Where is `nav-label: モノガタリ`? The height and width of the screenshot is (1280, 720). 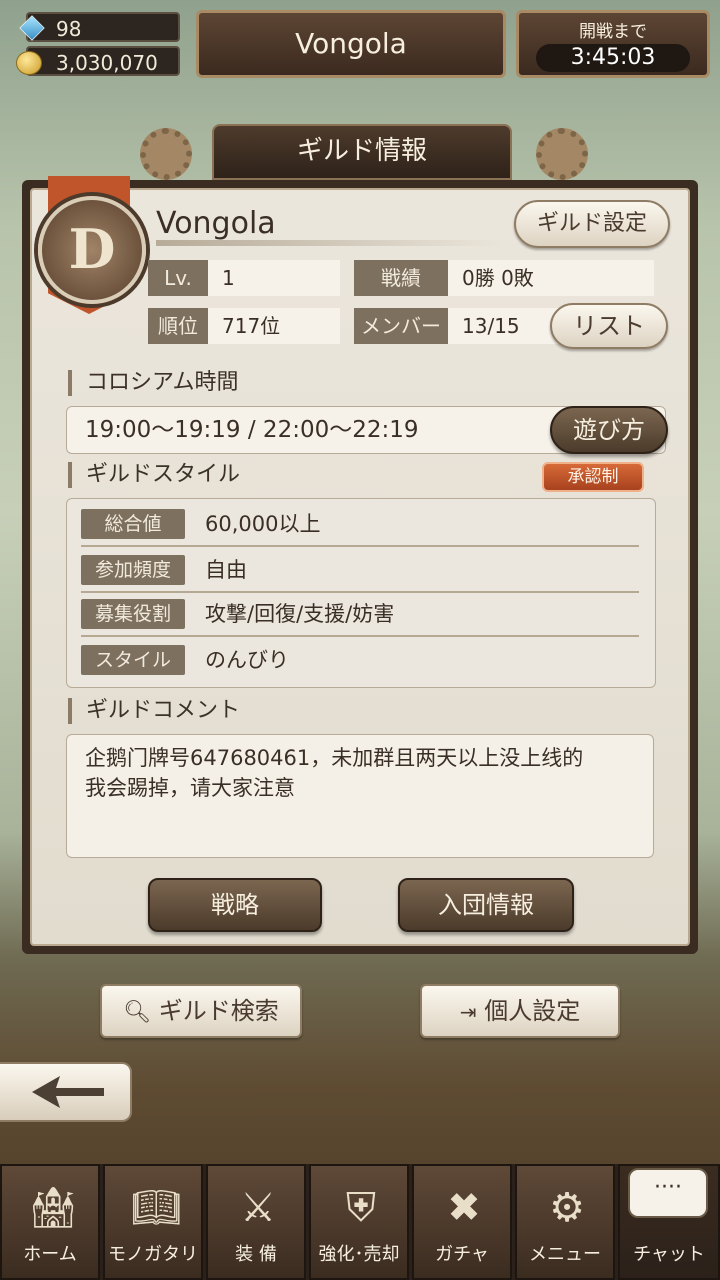 nav-label: モノガタリ is located at coordinates (153, 1254).